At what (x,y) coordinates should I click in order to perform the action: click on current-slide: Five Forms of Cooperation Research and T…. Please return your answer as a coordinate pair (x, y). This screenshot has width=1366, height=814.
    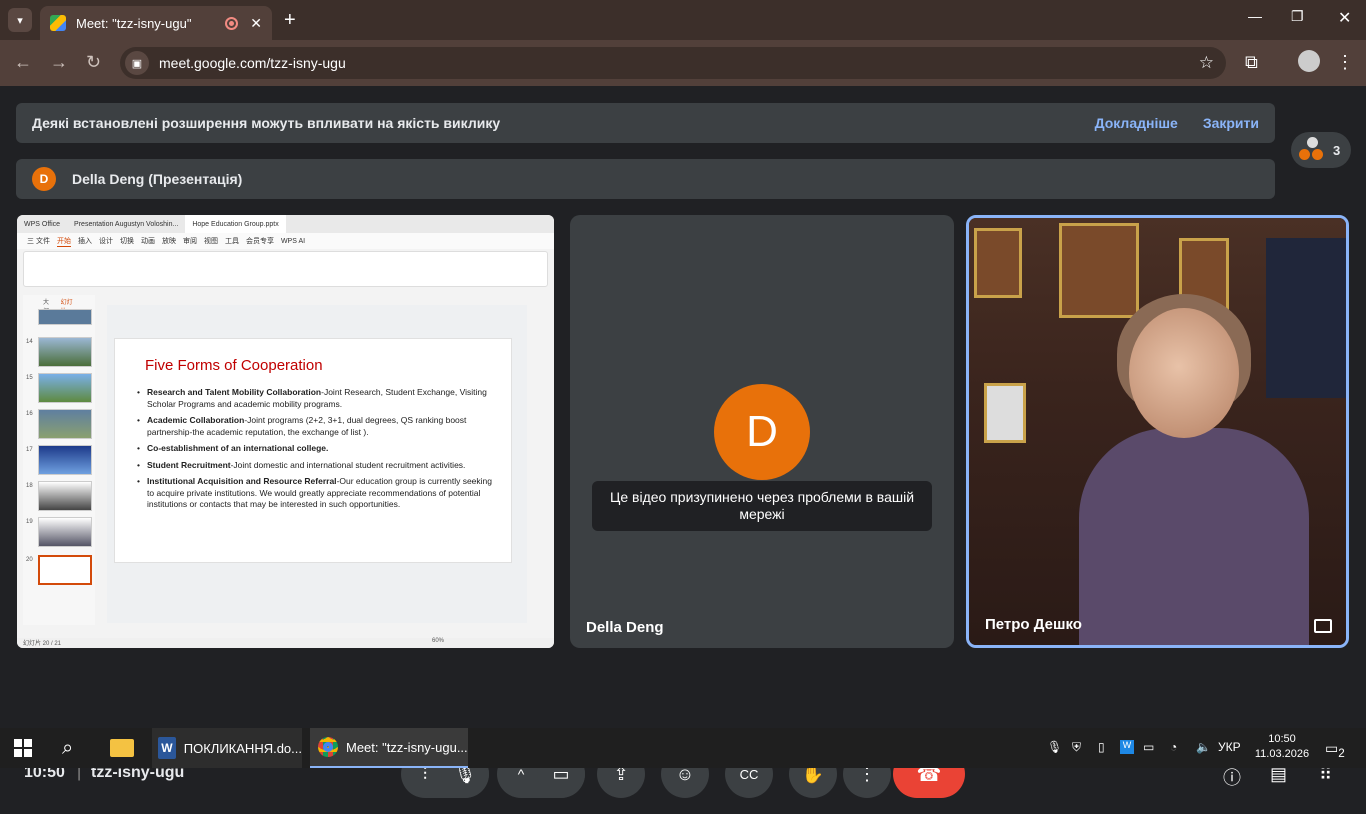
    Looking at the image, I should click on (313, 450).